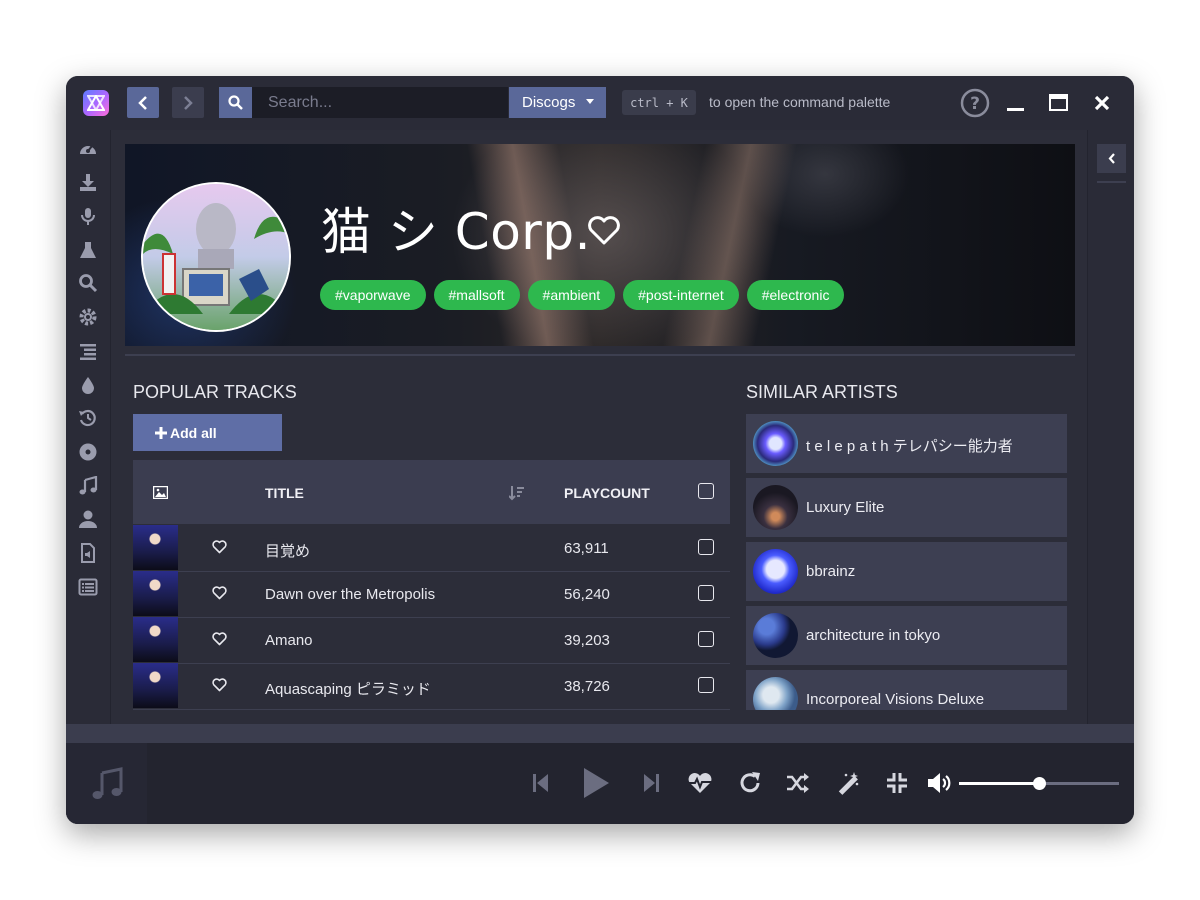 The width and height of the screenshot is (1200, 900). I want to click on volume-handle, so click(1039, 783).